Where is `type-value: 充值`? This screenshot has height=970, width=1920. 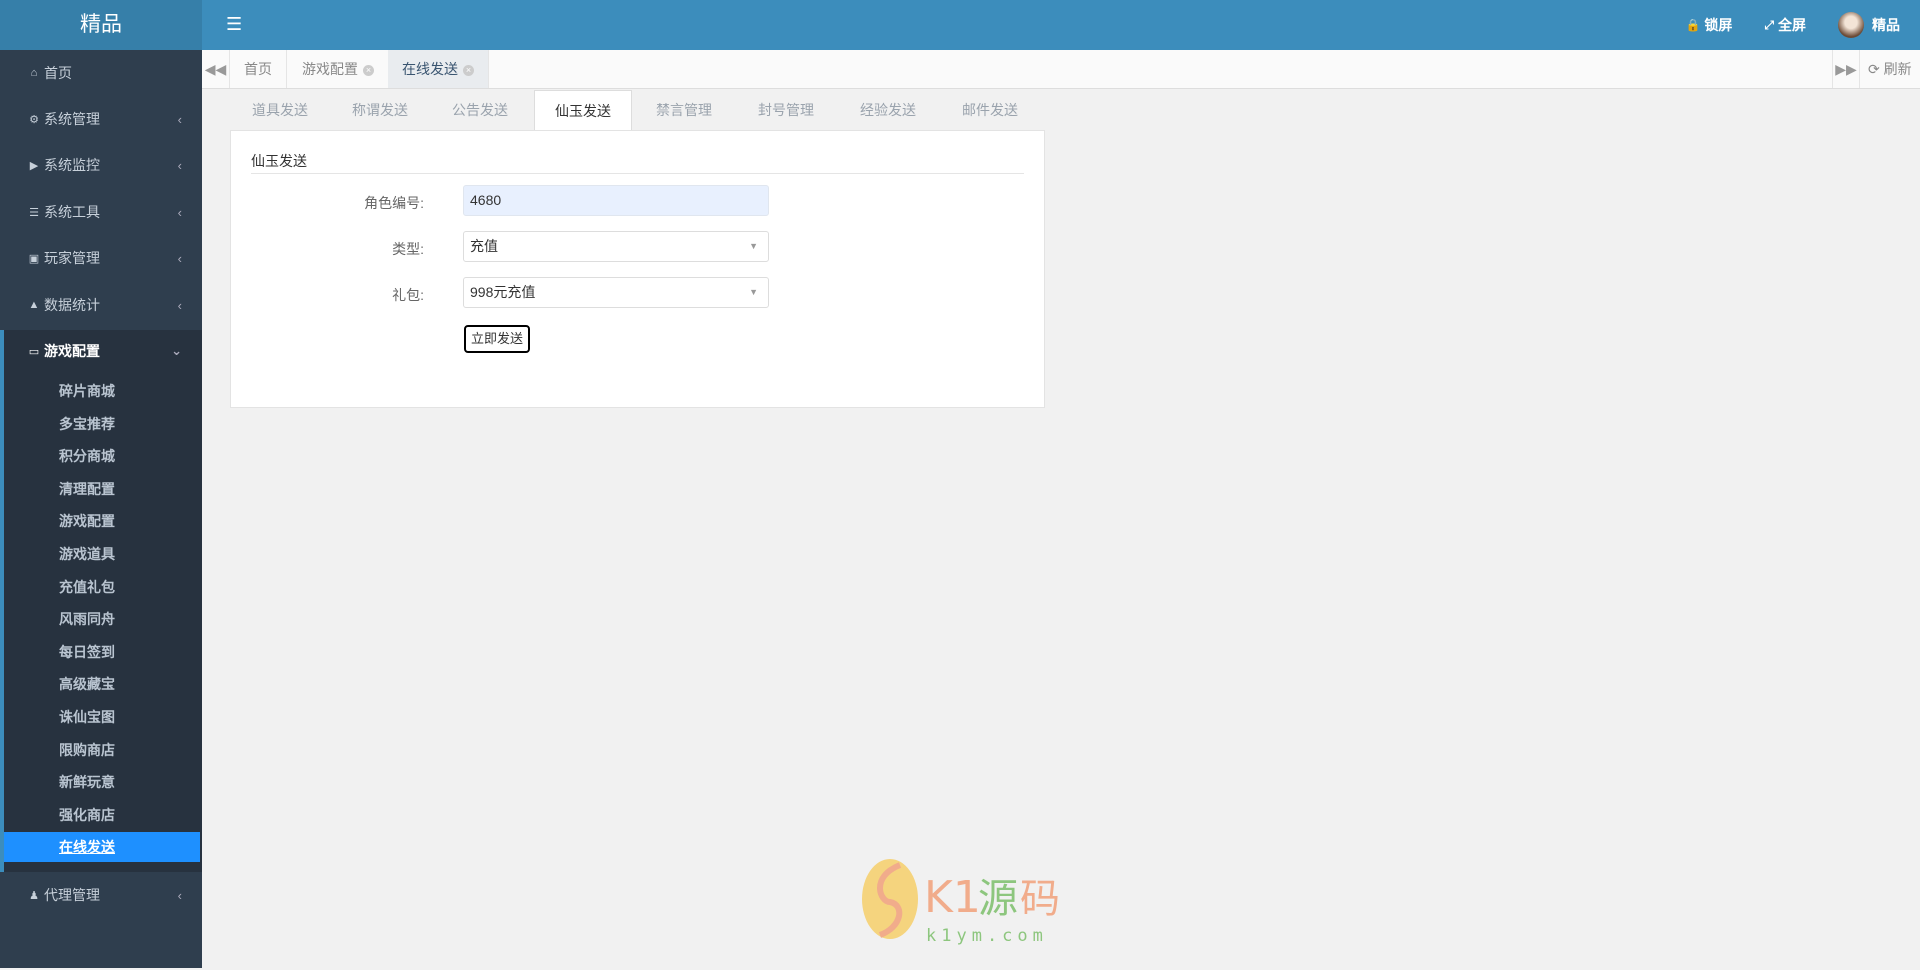 type-value: 充值 is located at coordinates (484, 246).